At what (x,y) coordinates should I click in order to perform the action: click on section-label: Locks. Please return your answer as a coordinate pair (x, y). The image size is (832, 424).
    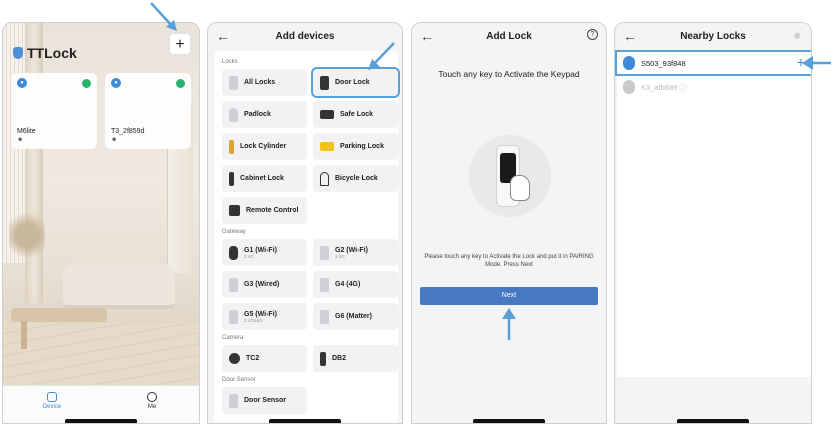
    Looking at the image, I should click on (230, 62).